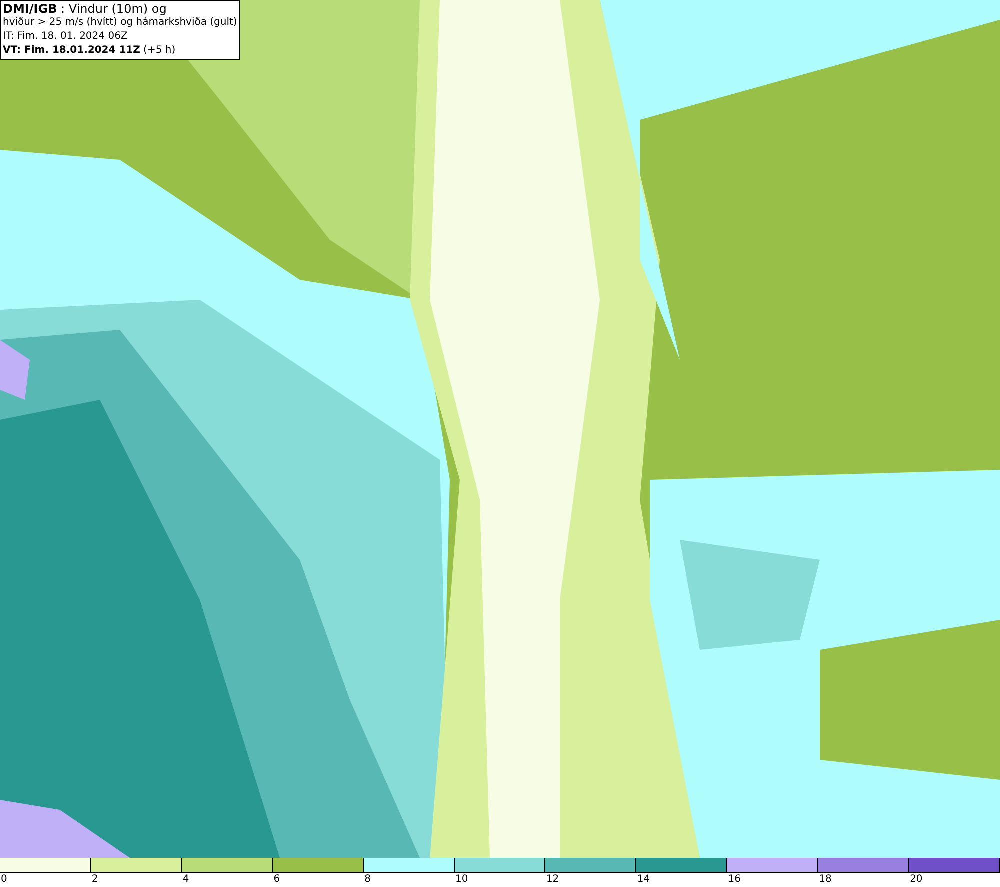  I want to click on legend-text: DMI/IGB : Vindur (10m) og, so click(85, 9).